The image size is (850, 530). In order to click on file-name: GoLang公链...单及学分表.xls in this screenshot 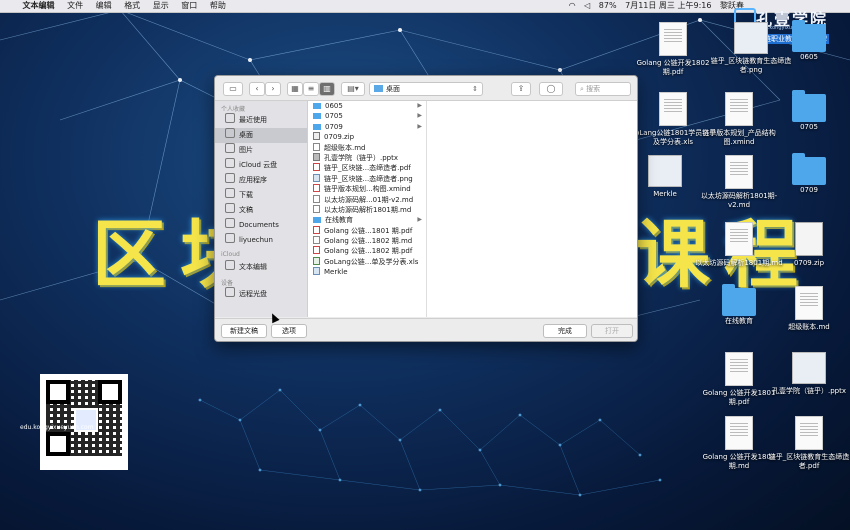, I will do `click(371, 261)`.